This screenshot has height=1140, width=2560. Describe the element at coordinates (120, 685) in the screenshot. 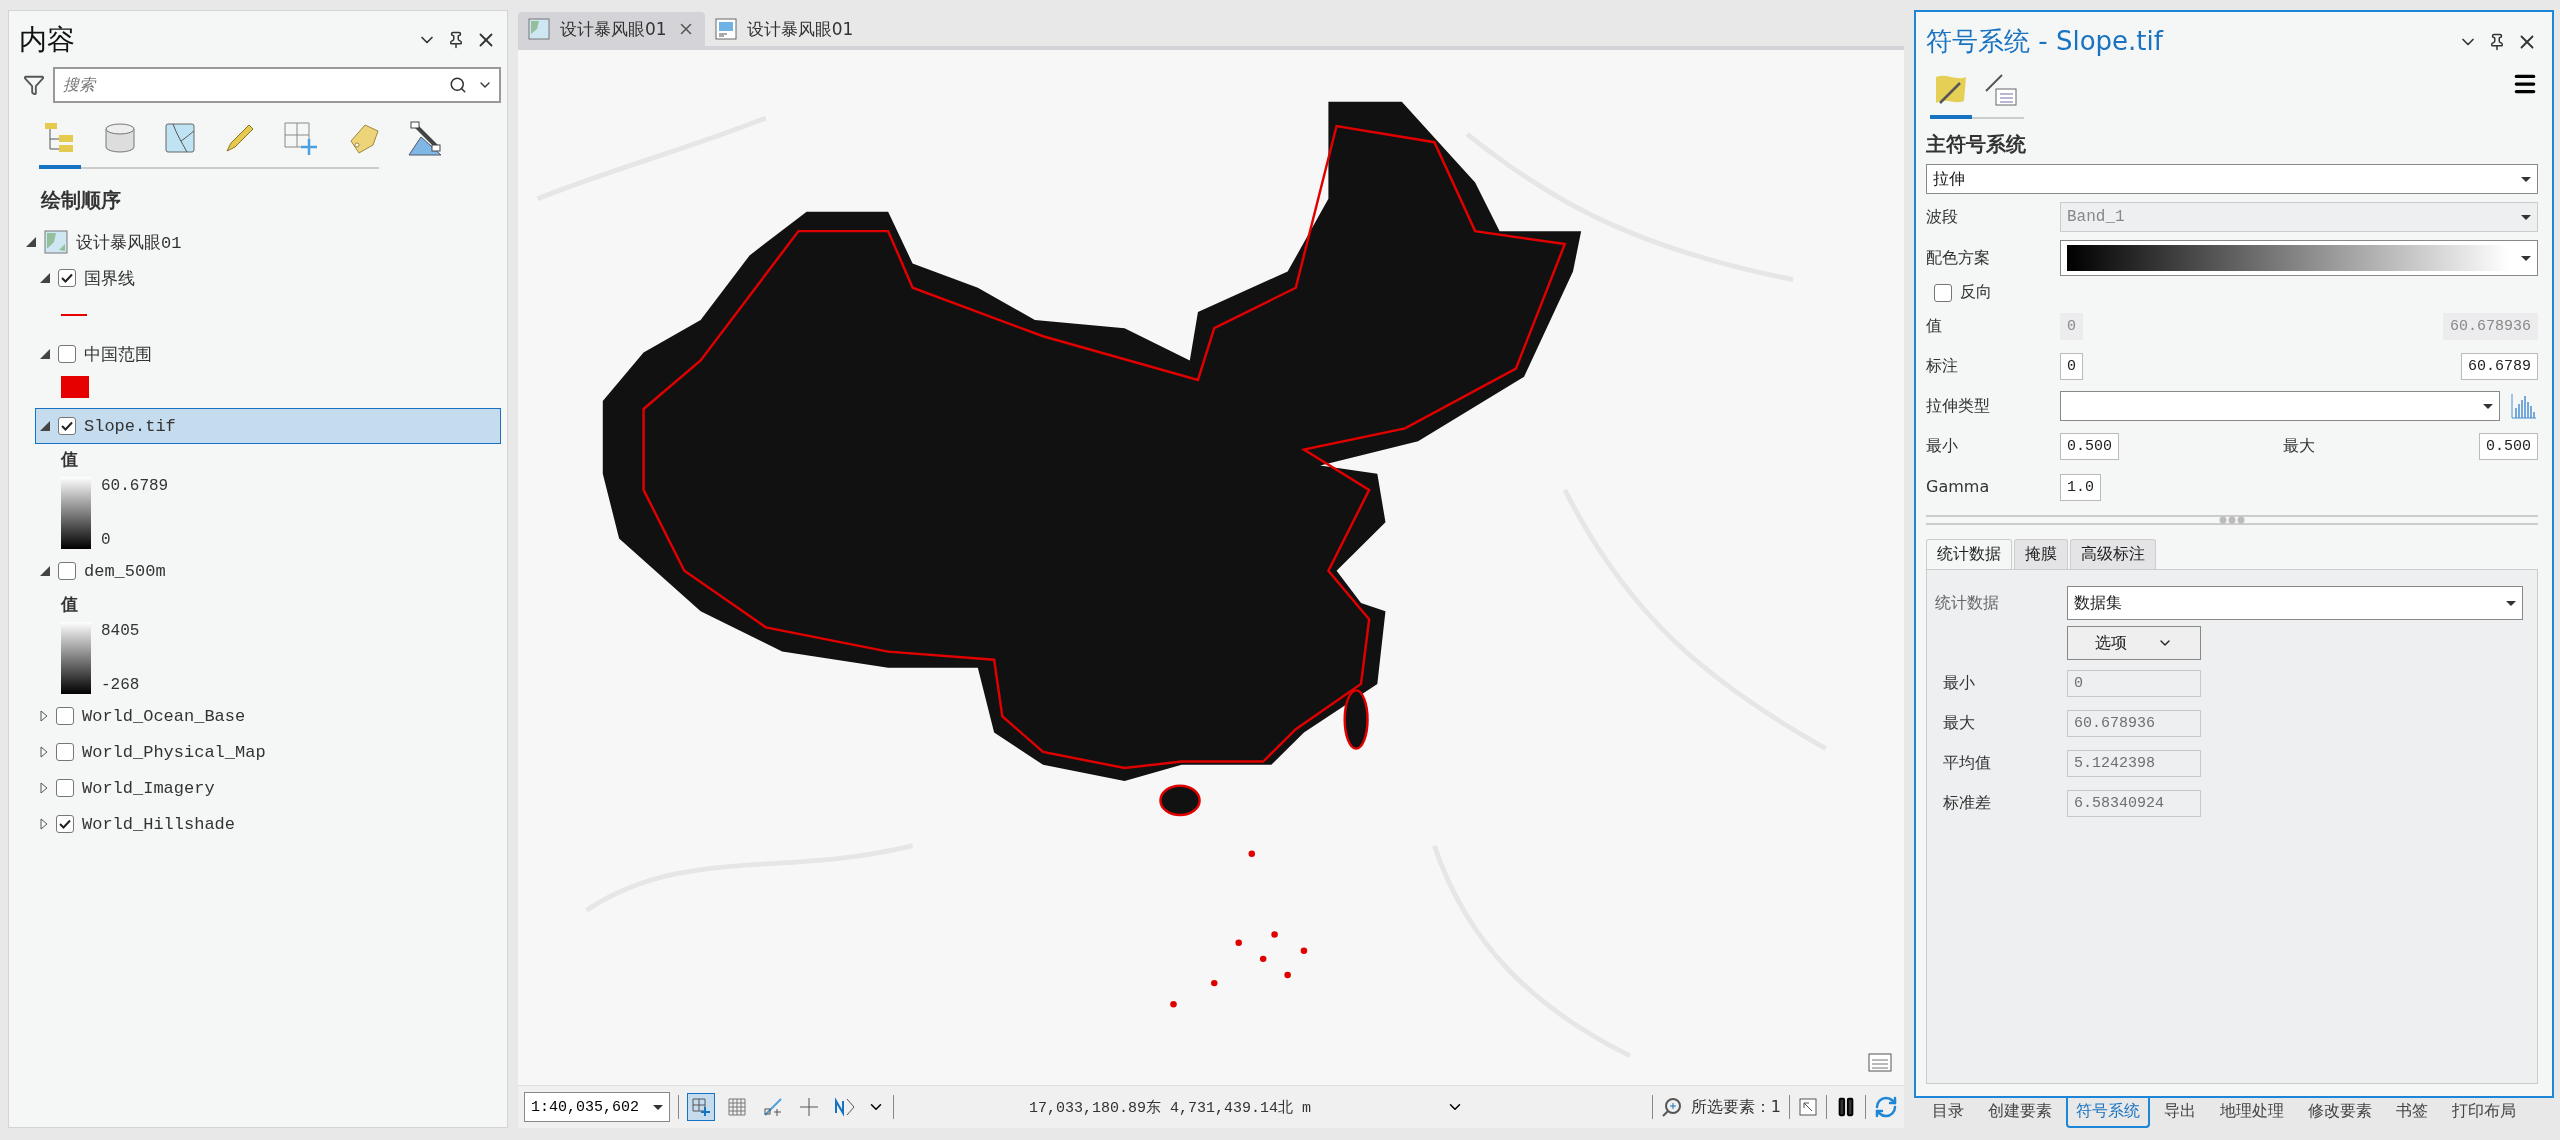

I see `ramp-low-label: -268` at that location.